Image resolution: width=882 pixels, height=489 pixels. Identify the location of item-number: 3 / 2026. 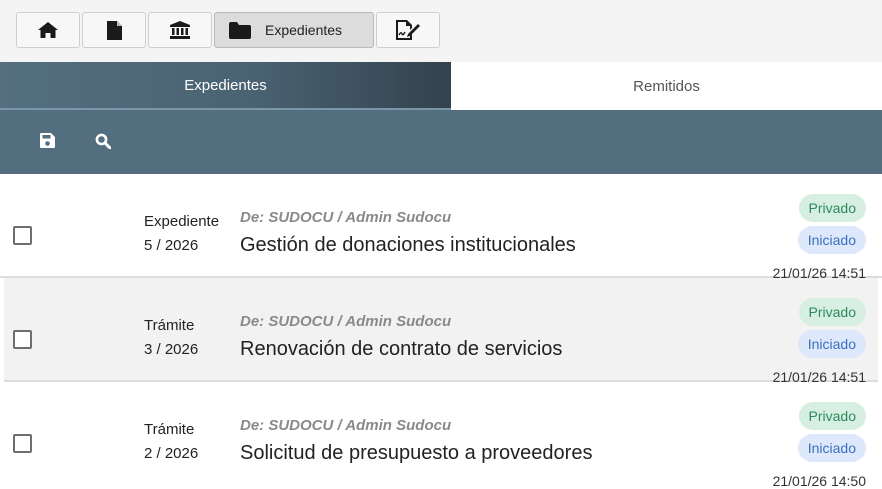
(171, 349).